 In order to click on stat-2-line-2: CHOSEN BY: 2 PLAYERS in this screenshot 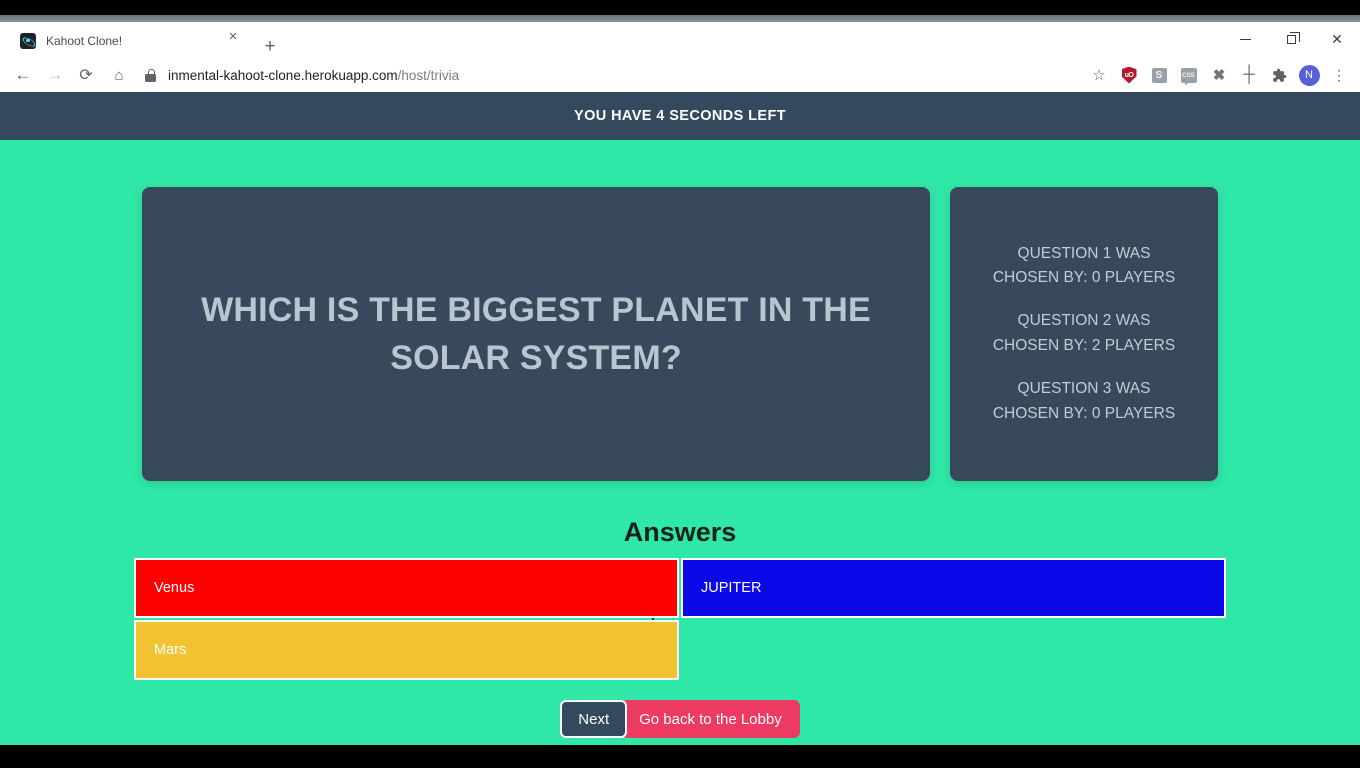, I will do `click(1084, 345)`.